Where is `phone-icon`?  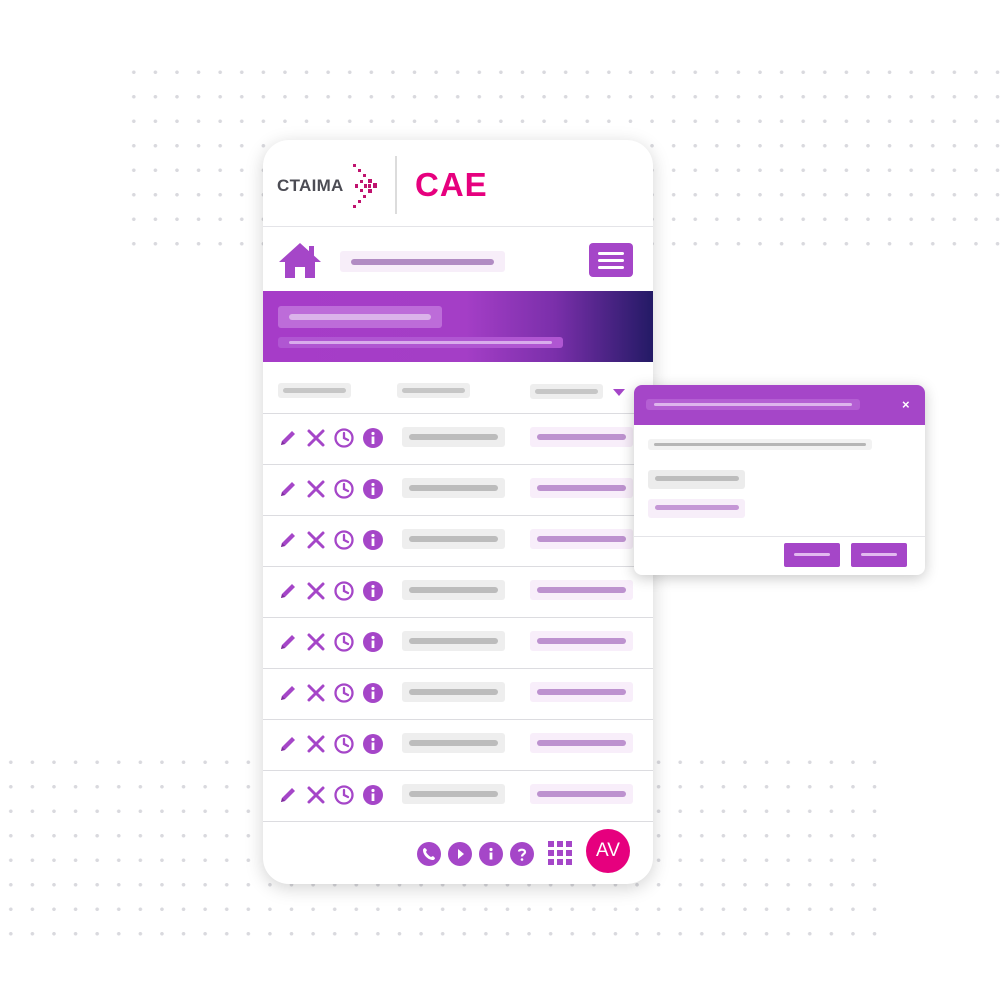 phone-icon is located at coordinates (429, 854).